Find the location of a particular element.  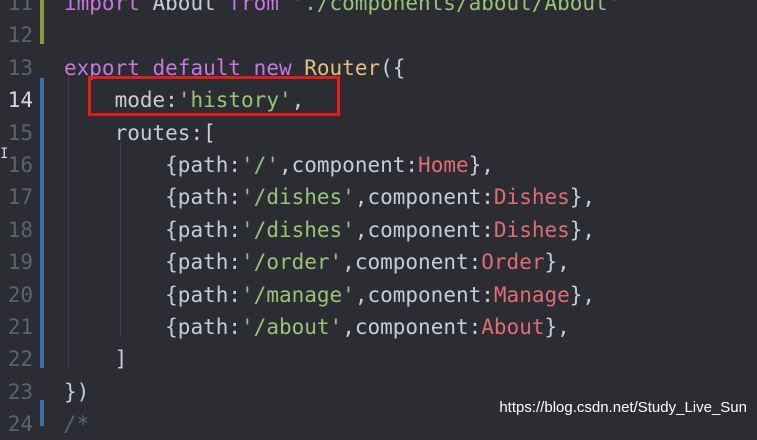

code-token: Order is located at coordinates (513, 262).